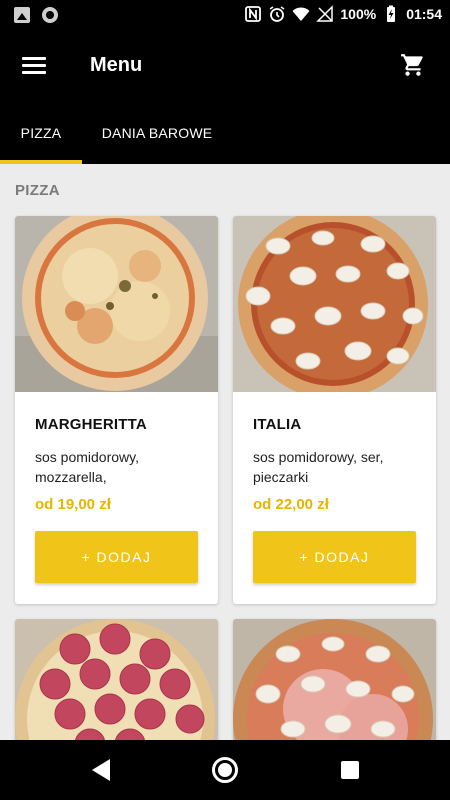 The width and height of the screenshot is (450, 800). I want to click on clock: 01:54, so click(424, 14).